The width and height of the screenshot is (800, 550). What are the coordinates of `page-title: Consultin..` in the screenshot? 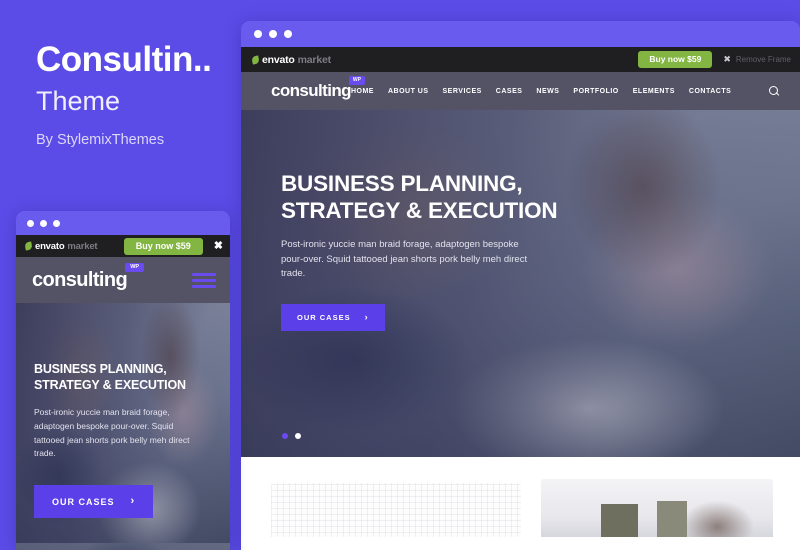 It's located at (124, 60).